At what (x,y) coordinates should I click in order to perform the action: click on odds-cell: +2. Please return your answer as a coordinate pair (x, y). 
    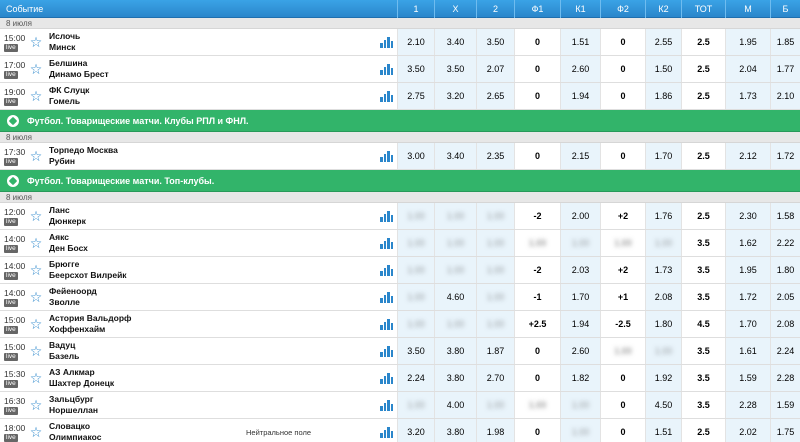
    Looking at the image, I should click on (623, 270).